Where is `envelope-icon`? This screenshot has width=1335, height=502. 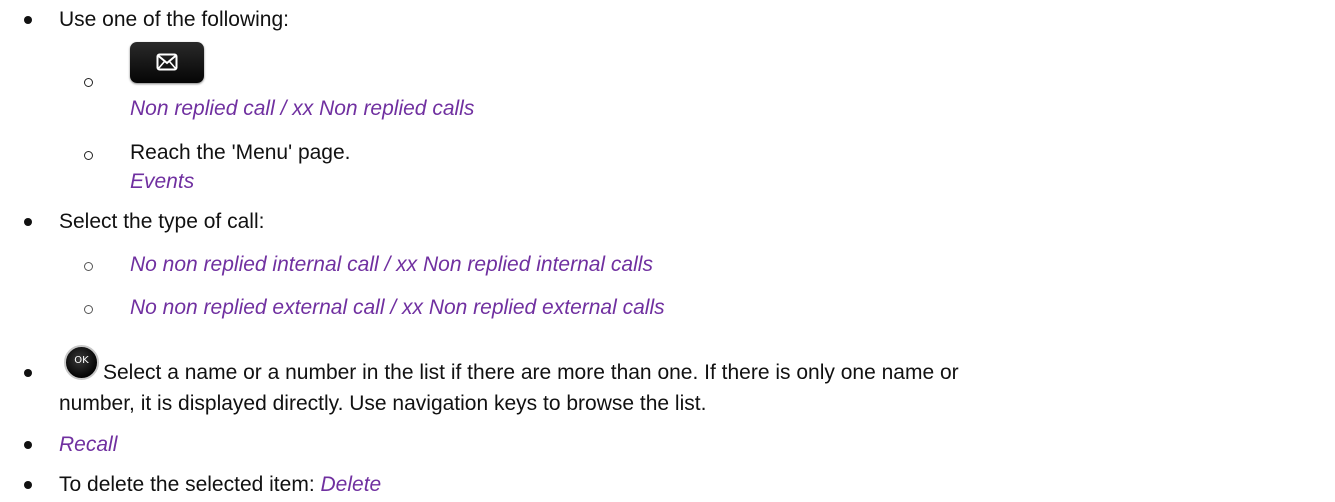
envelope-icon is located at coordinates (167, 62).